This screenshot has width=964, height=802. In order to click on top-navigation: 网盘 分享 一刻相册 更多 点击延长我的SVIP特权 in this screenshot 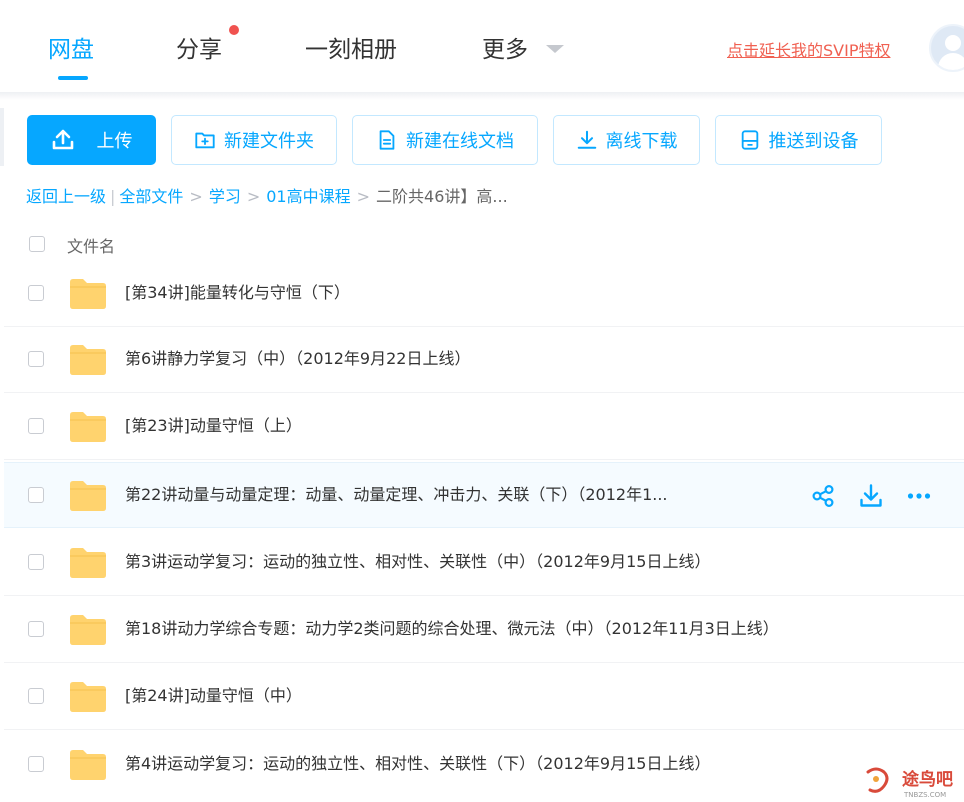, I will do `click(482, 46)`.